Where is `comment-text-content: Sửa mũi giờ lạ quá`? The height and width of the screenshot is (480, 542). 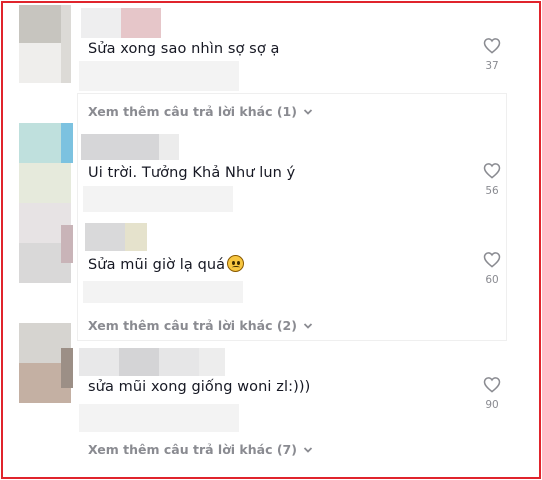
comment-text-content: Sửa mũi giờ lạ quá is located at coordinates (157, 265).